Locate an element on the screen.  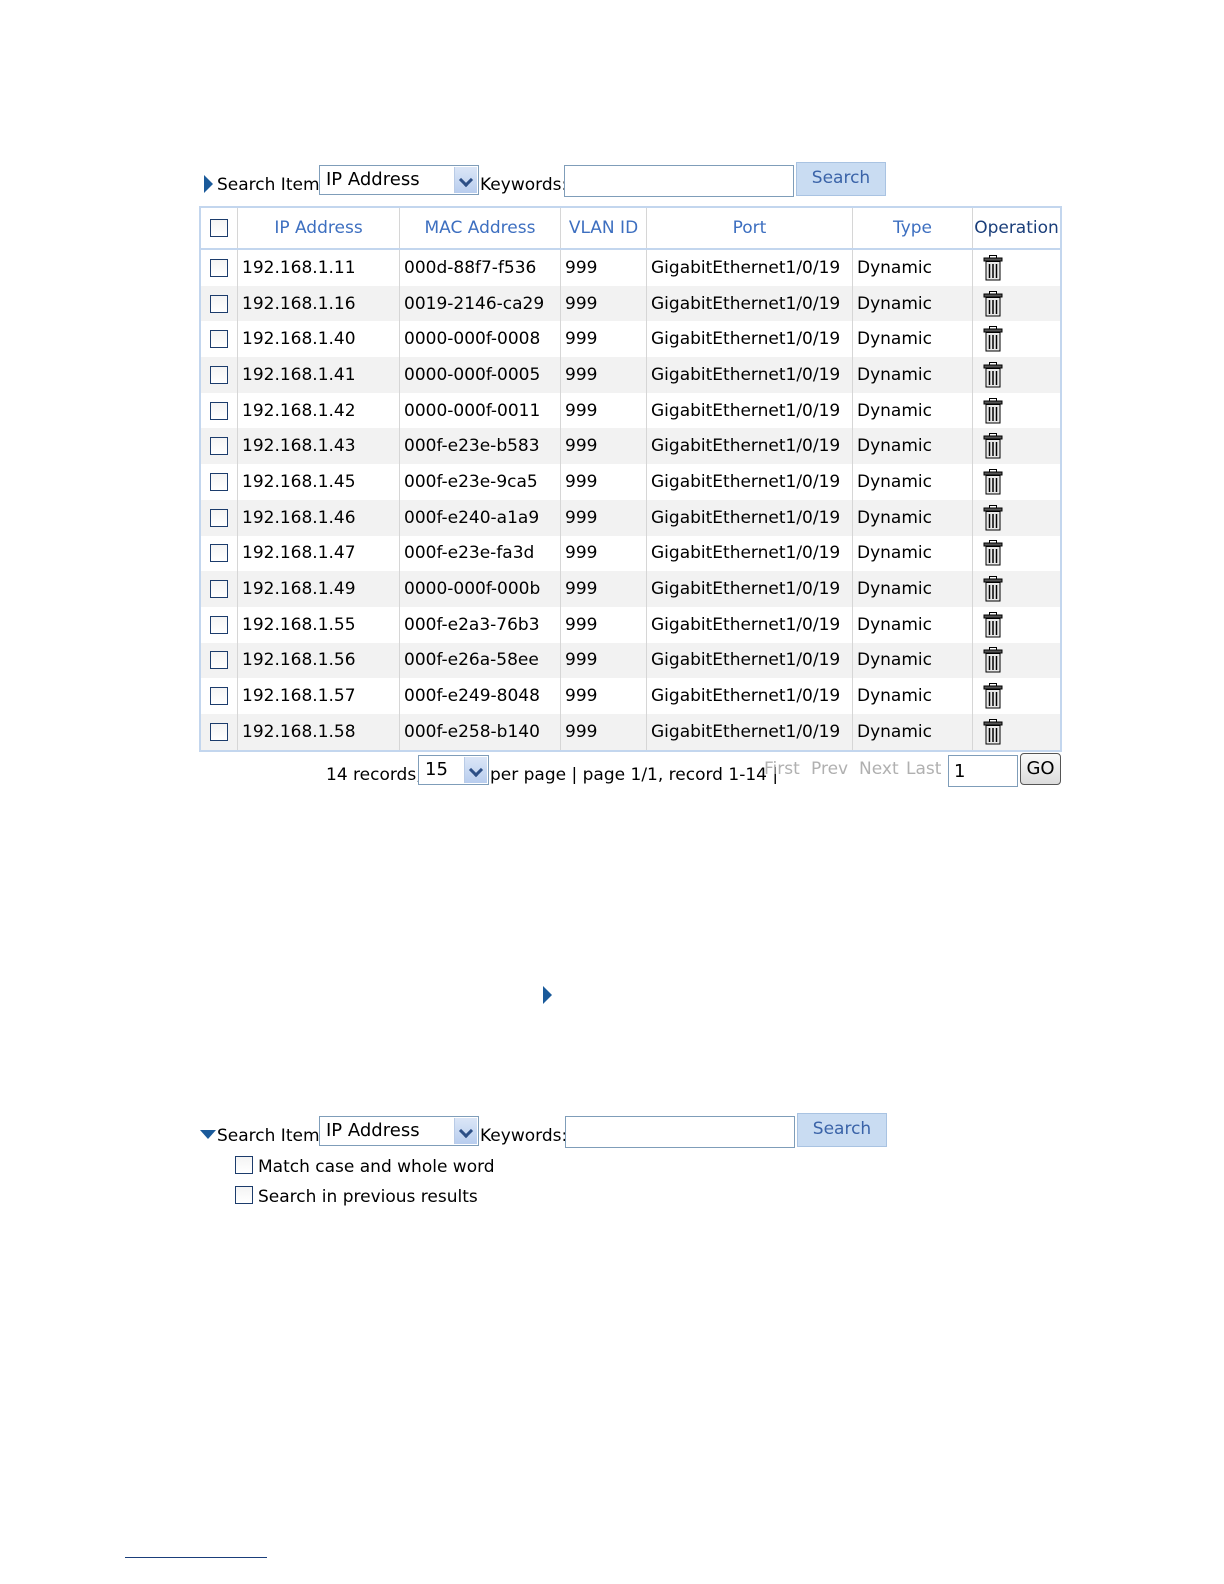
per-page-select: 15 is located at coordinates (453, 770).